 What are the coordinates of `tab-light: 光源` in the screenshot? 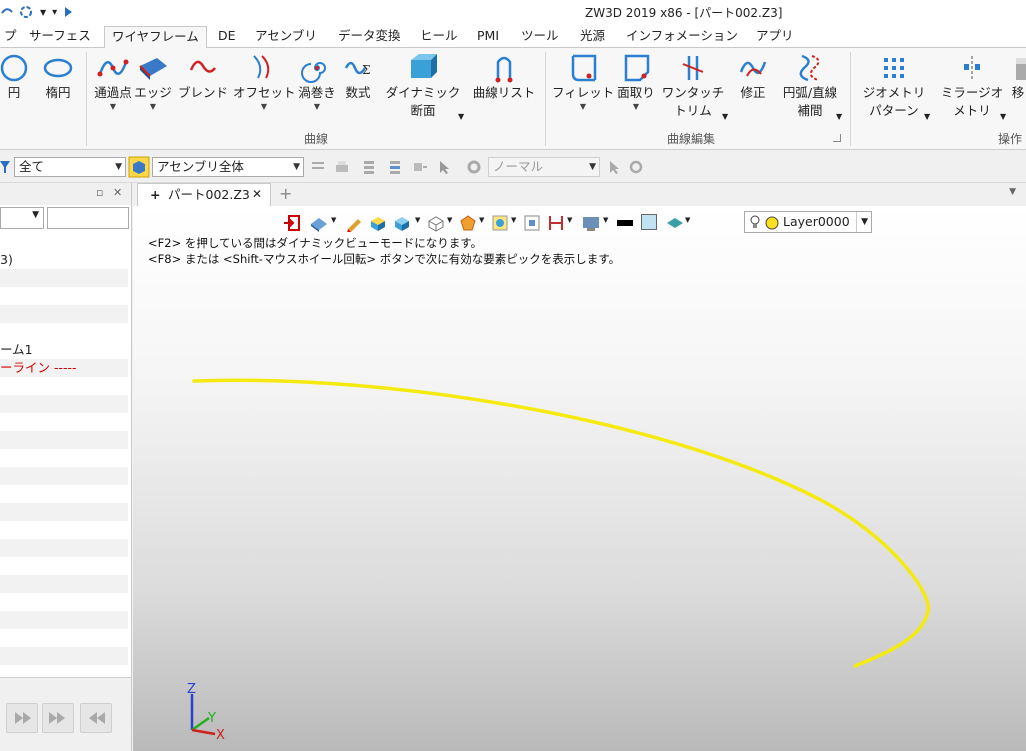 It's located at (592, 37).